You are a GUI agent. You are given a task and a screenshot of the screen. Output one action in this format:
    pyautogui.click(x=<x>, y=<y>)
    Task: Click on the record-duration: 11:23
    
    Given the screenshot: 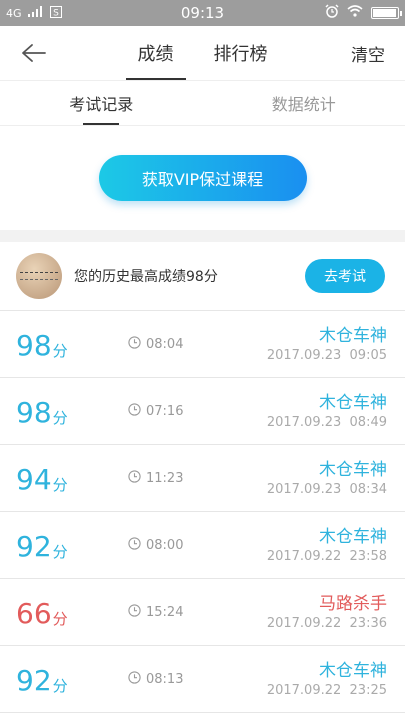 What is the action you would take?
    pyautogui.click(x=155, y=478)
    